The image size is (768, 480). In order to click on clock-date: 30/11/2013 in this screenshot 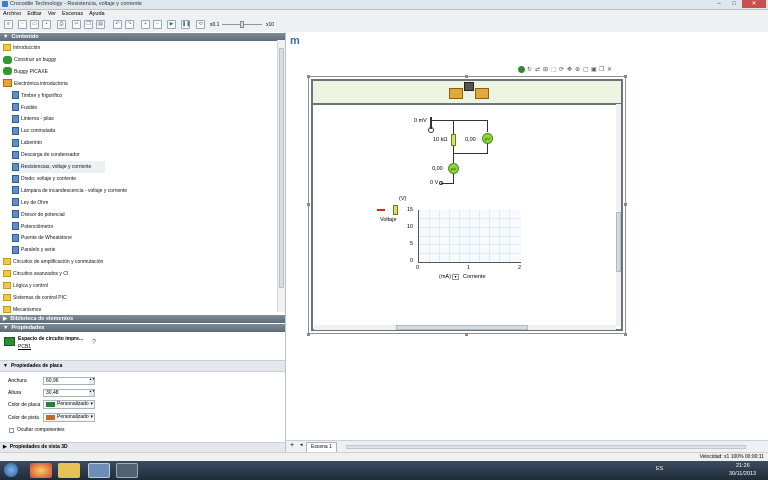, I will do `click(742, 474)`.